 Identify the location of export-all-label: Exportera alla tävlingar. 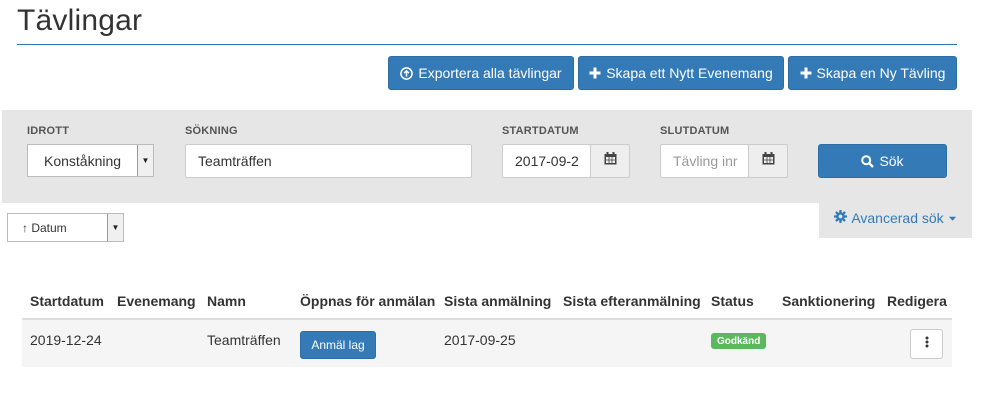
(490, 73).